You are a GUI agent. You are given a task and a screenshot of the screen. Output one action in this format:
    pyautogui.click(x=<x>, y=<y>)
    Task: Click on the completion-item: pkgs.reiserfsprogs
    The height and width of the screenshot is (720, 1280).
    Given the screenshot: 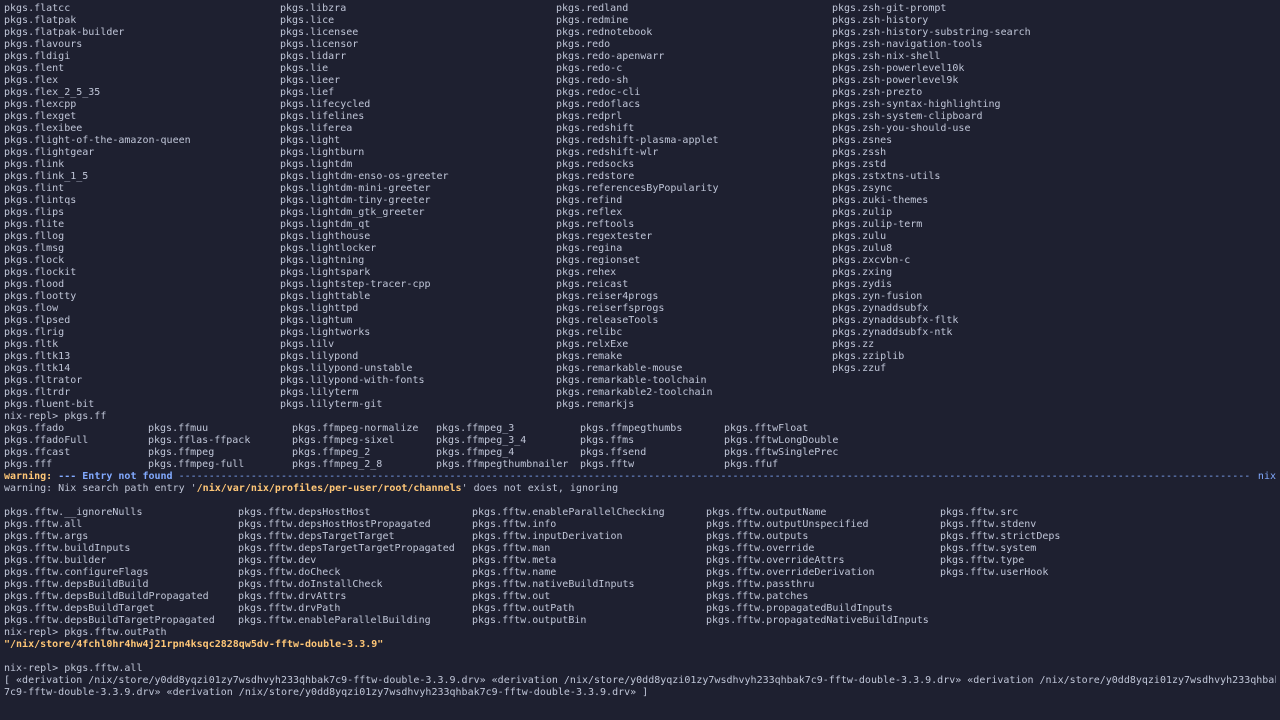 What is the action you would take?
    pyautogui.click(x=610, y=308)
    